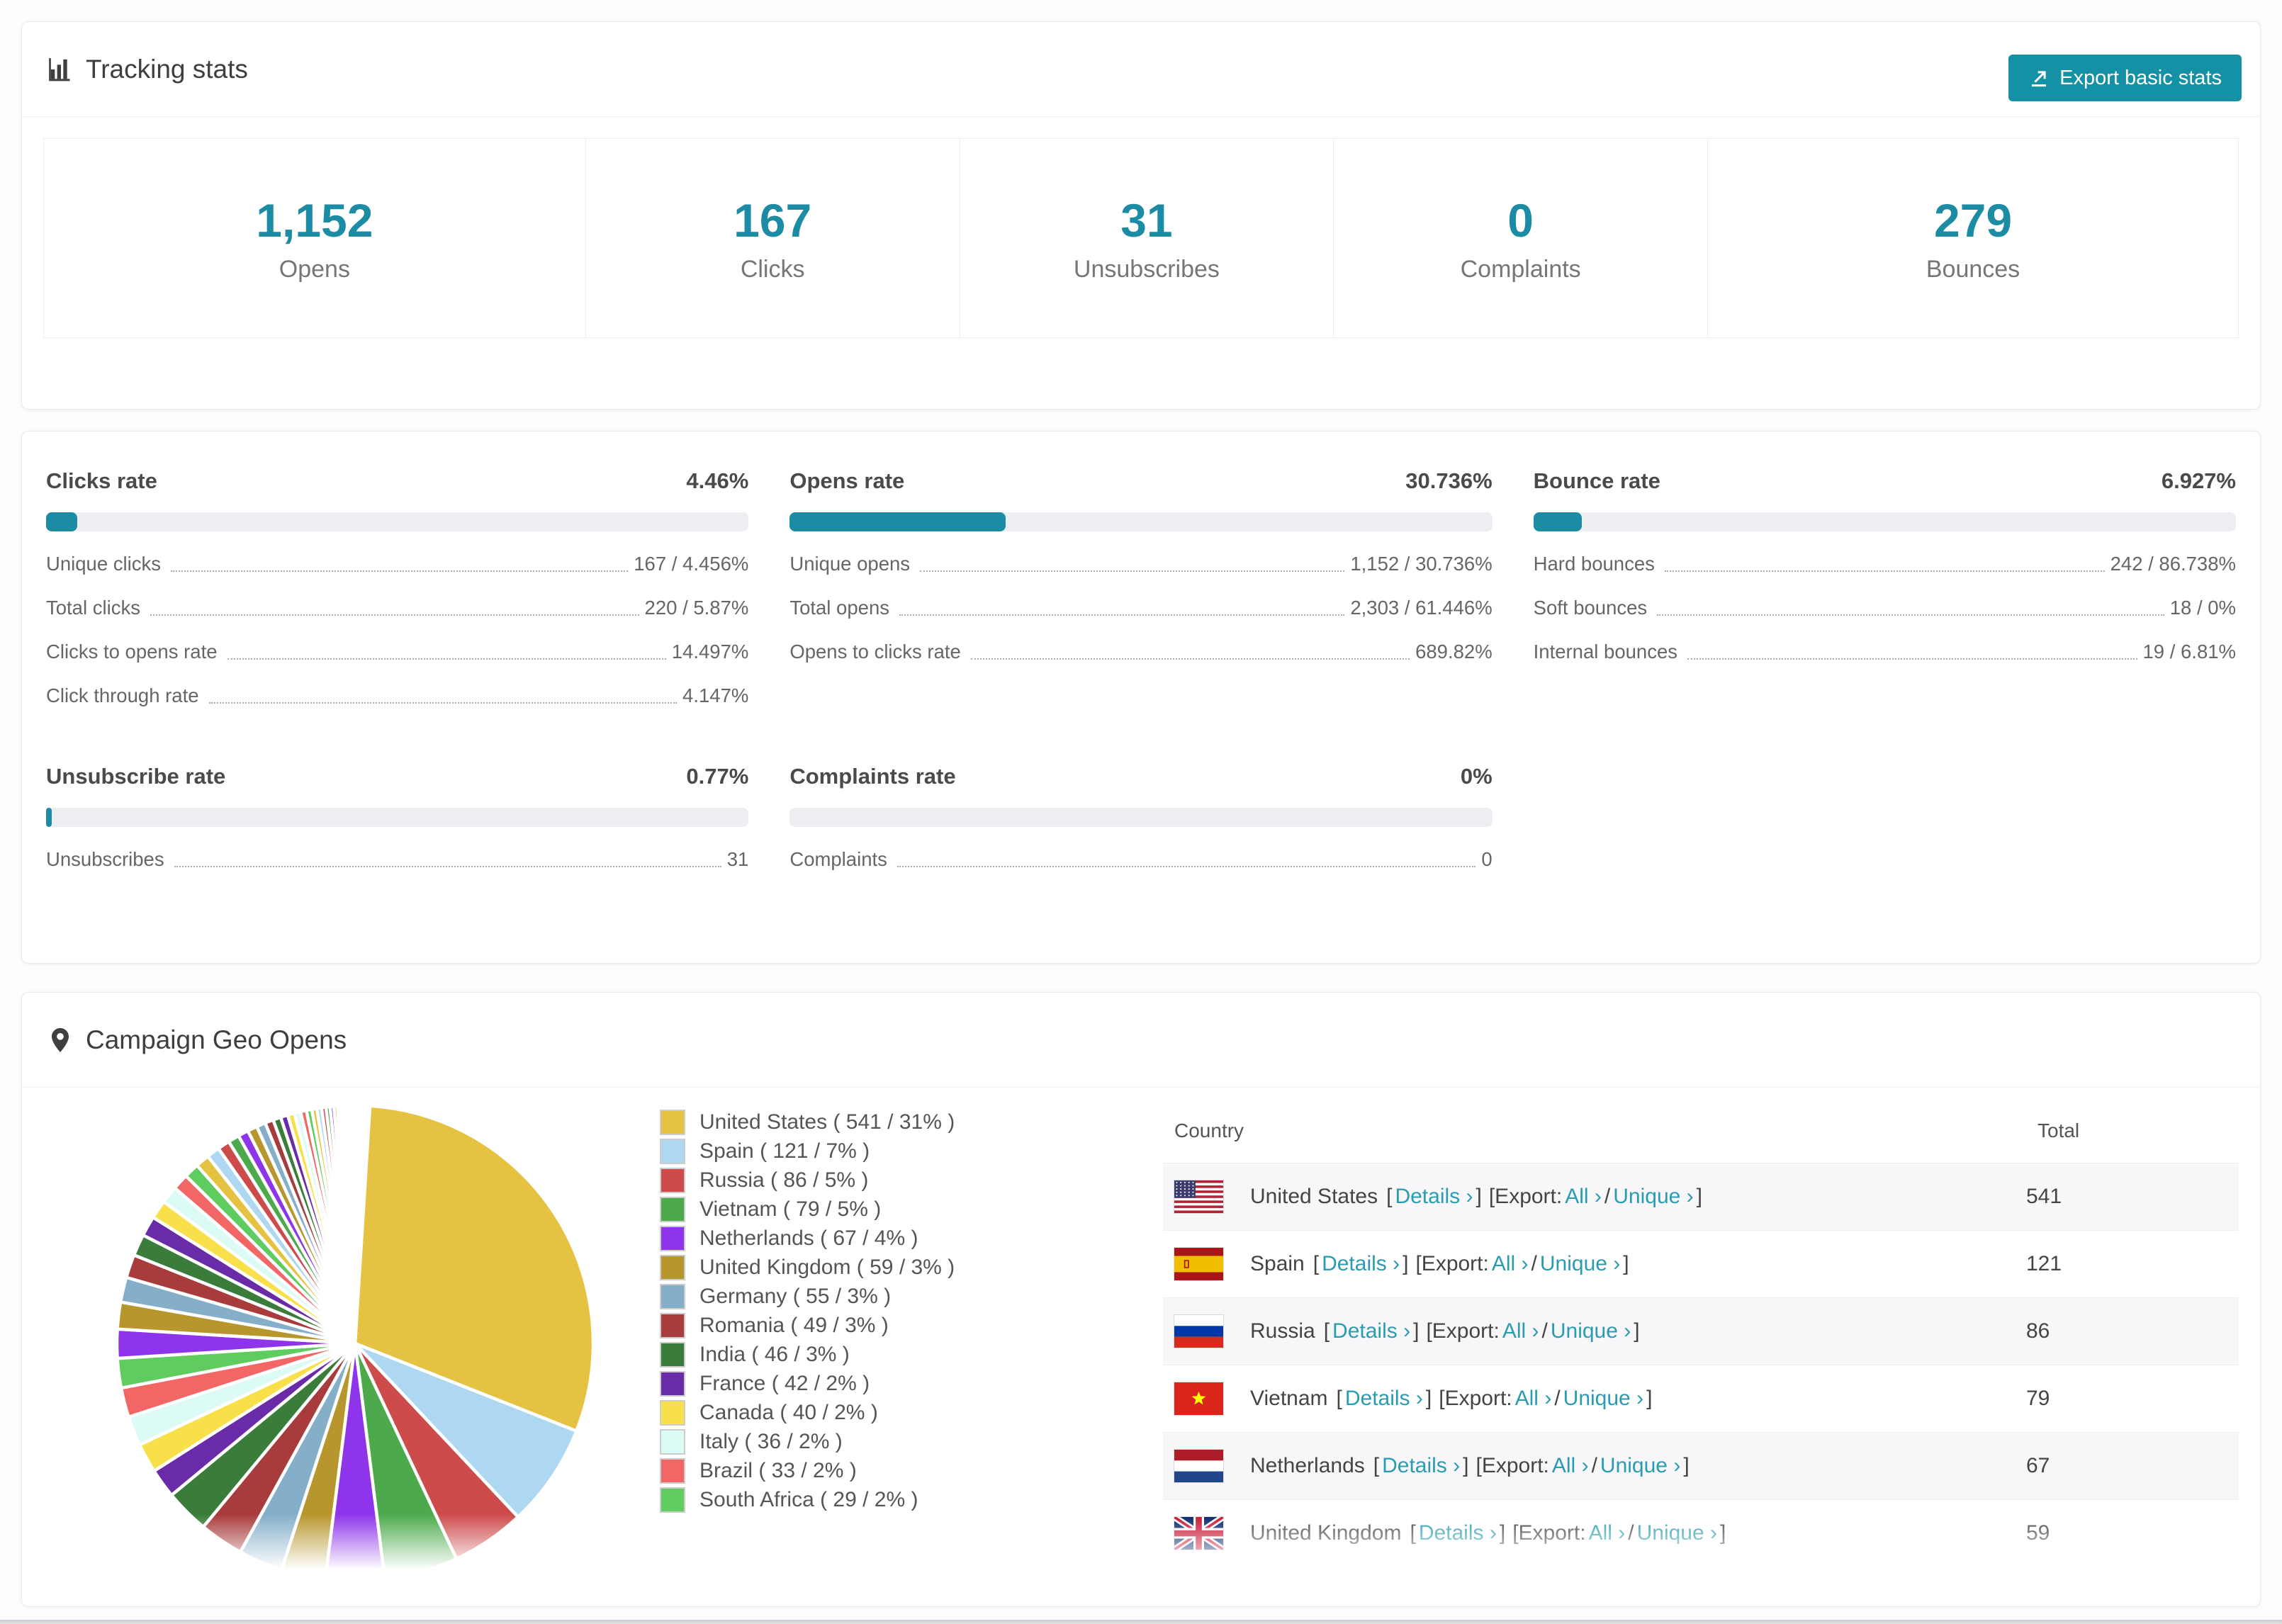  What do you see at coordinates (716, 695) in the screenshot?
I see `detail-value: 4.147%` at bounding box center [716, 695].